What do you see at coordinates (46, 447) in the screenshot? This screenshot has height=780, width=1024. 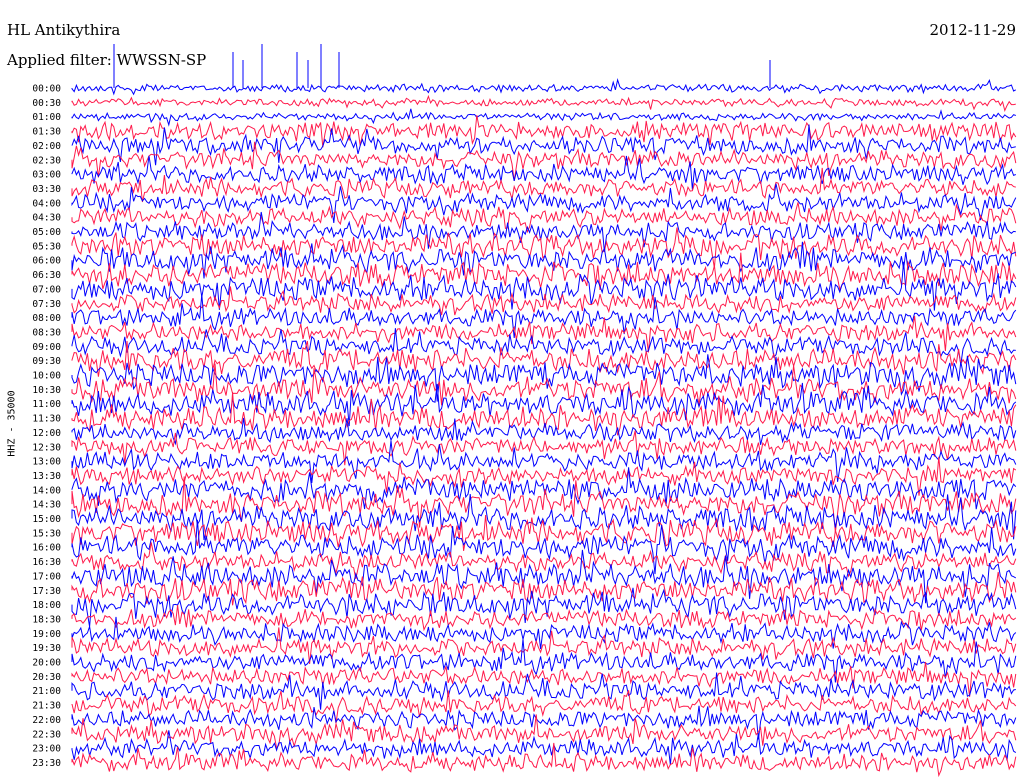 I see `time-tick-label: 12:30` at bounding box center [46, 447].